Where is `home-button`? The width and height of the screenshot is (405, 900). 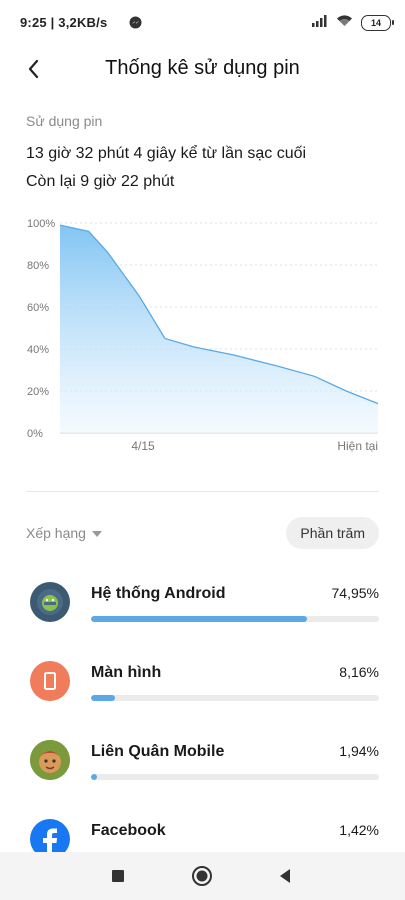 home-button is located at coordinates (202, 876).